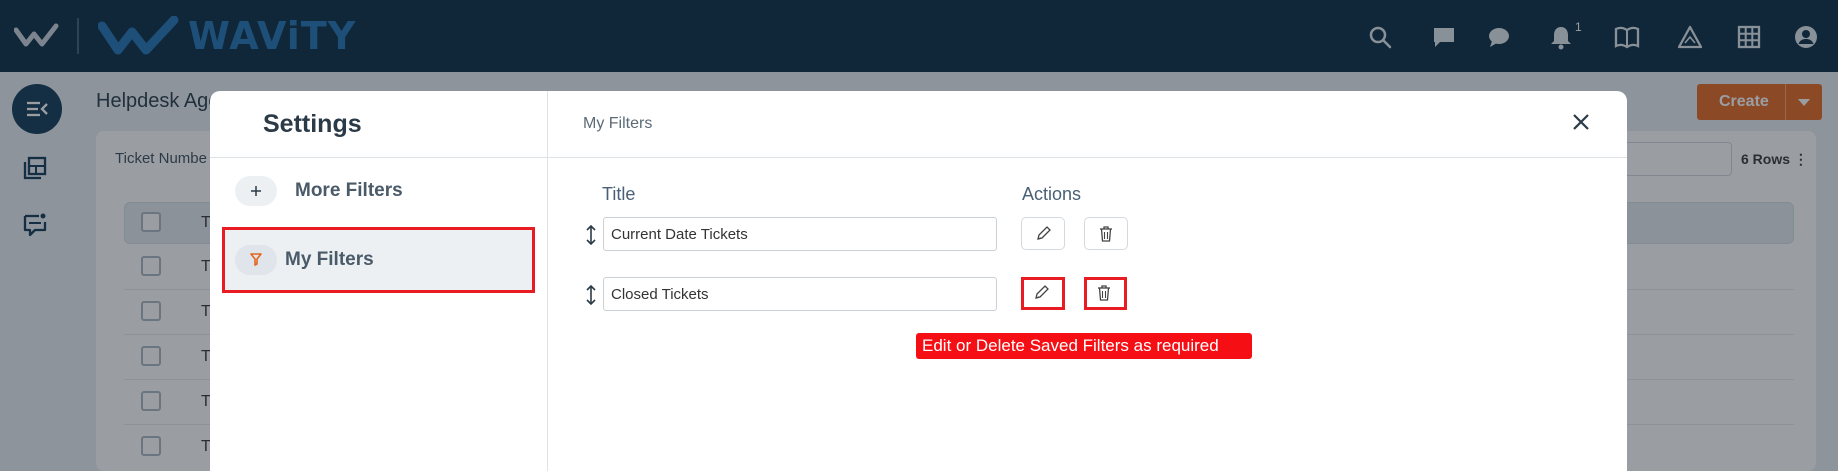 The image size is (1838, 471). I want to click on edit-filter-button, so click(1043, 233).